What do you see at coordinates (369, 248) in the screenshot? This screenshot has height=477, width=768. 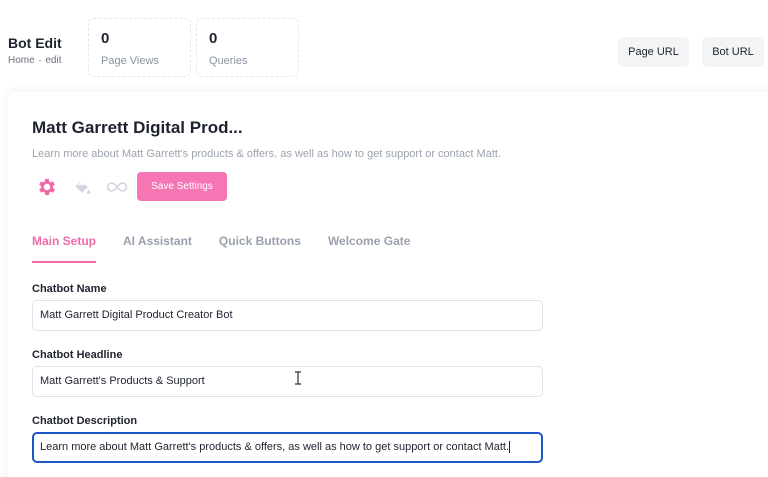 I see `tab-welcome-gate: Welcome Gate` at bounding box center [369, 248].